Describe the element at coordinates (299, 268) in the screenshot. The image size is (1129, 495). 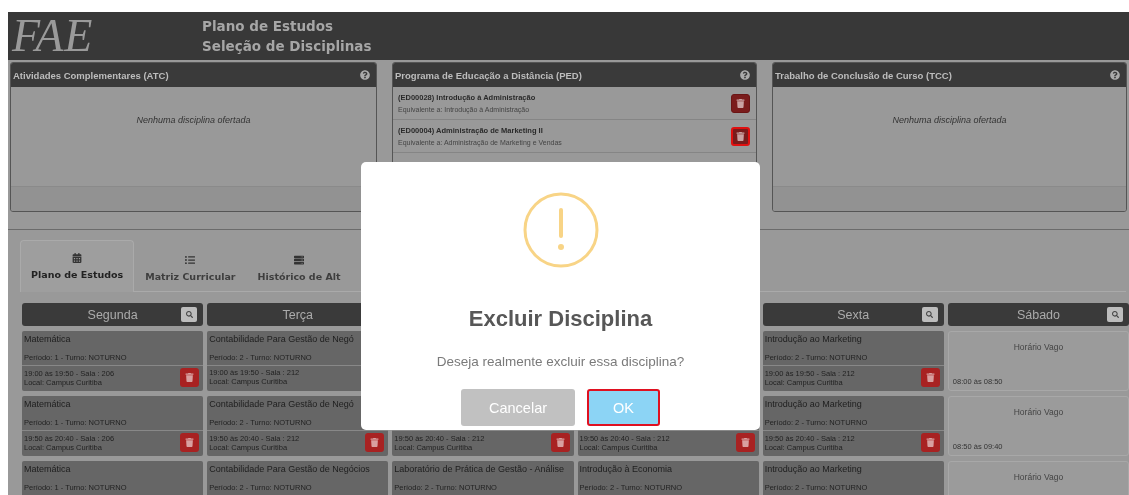
I see `tab: Histórico de Alt` at that location.